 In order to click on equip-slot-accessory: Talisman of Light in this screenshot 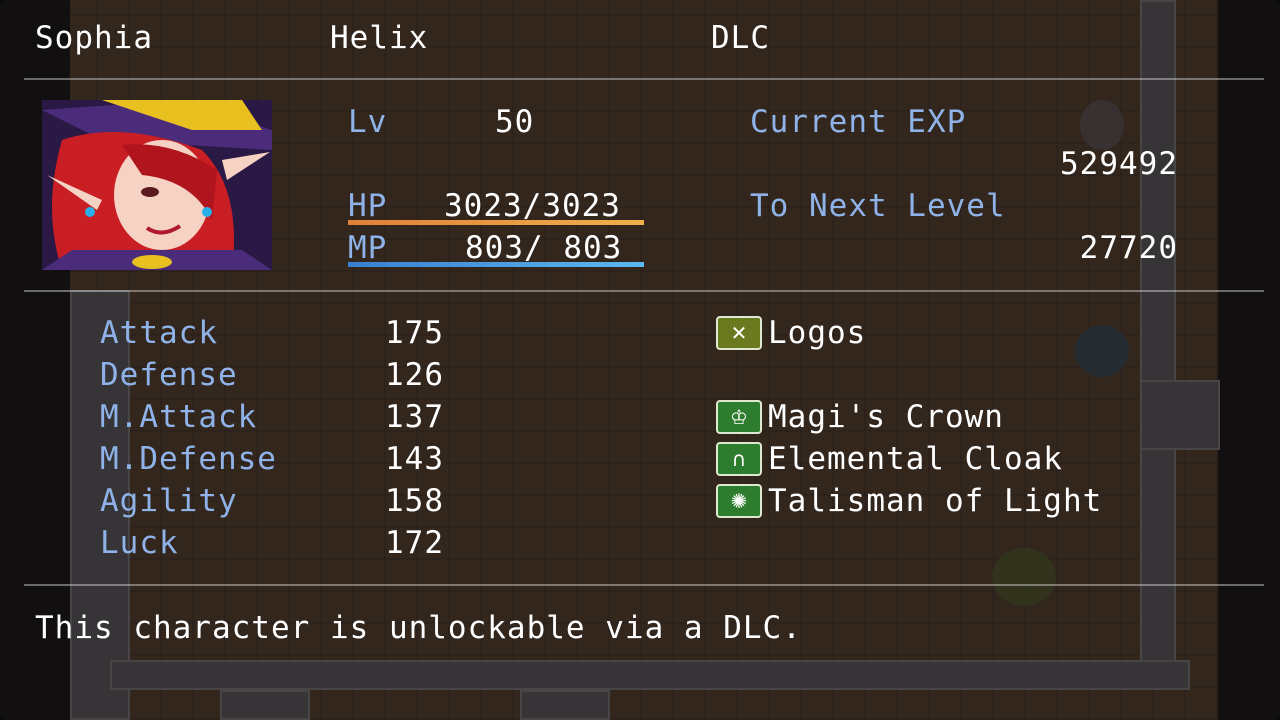, I will do `click(935, 501)`.